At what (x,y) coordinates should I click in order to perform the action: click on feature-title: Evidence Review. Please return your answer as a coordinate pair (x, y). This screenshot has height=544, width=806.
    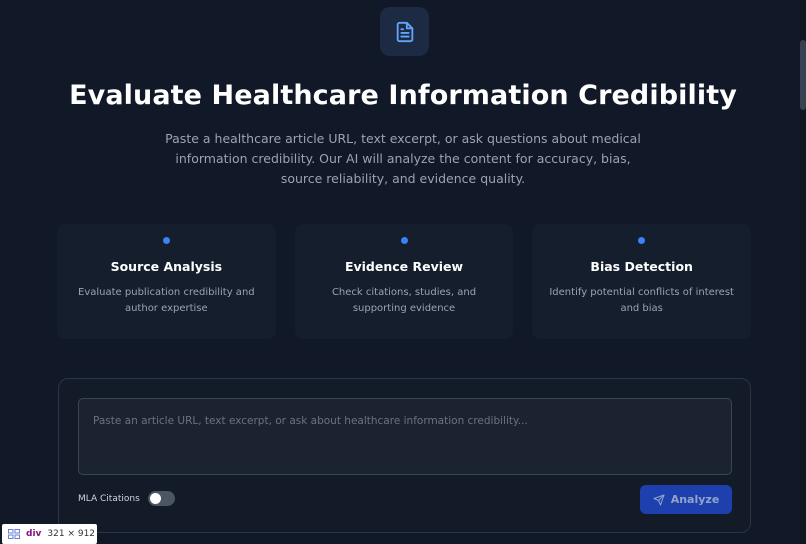
    Looking at the image, I should click on (404, 266).